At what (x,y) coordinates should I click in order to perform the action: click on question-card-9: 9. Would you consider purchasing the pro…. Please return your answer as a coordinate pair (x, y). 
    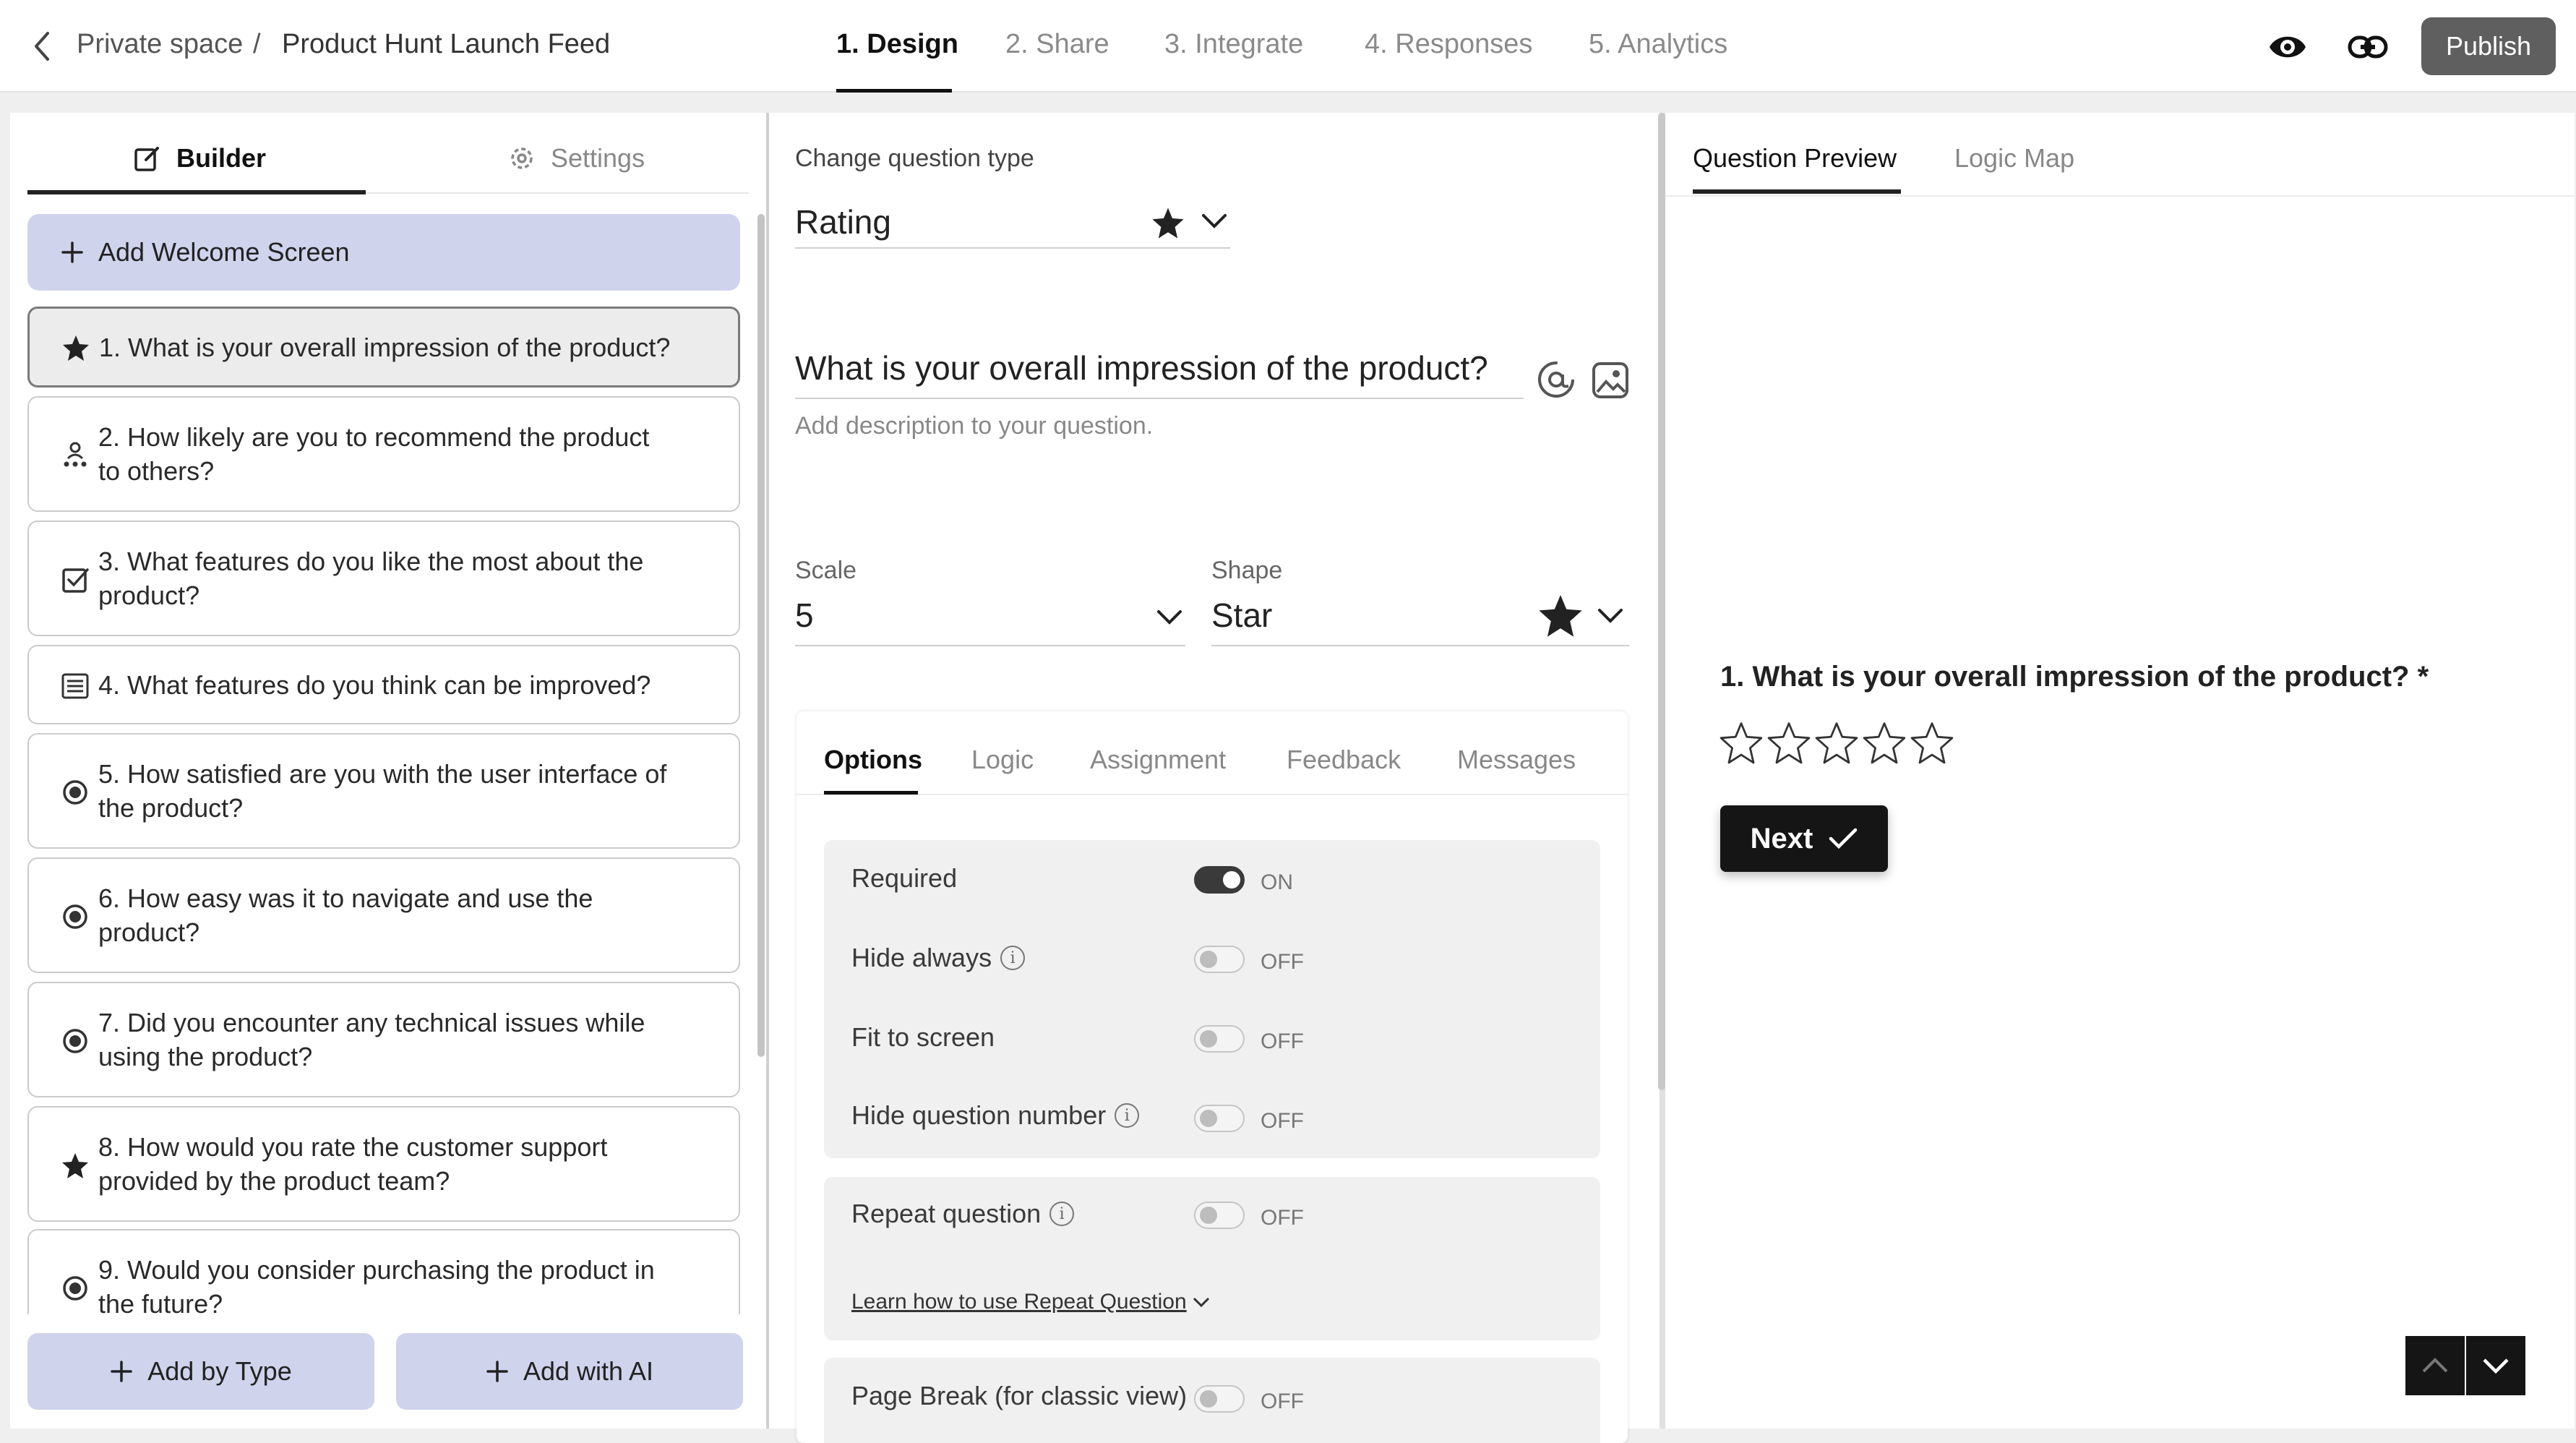
    Looking at the image, I should click on (384, 1271).